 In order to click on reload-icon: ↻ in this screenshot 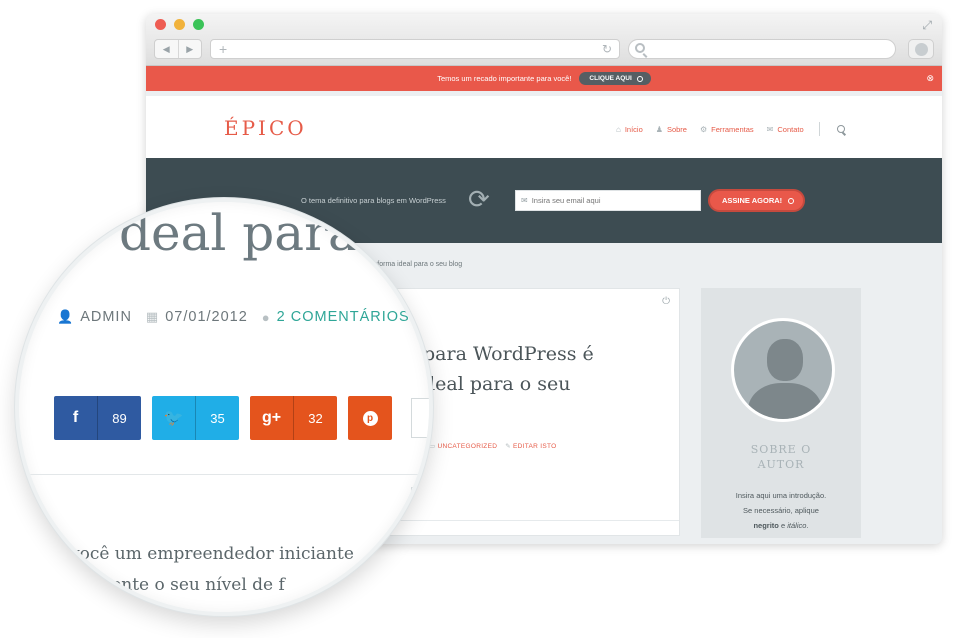, I will do `click(607, 49)`.